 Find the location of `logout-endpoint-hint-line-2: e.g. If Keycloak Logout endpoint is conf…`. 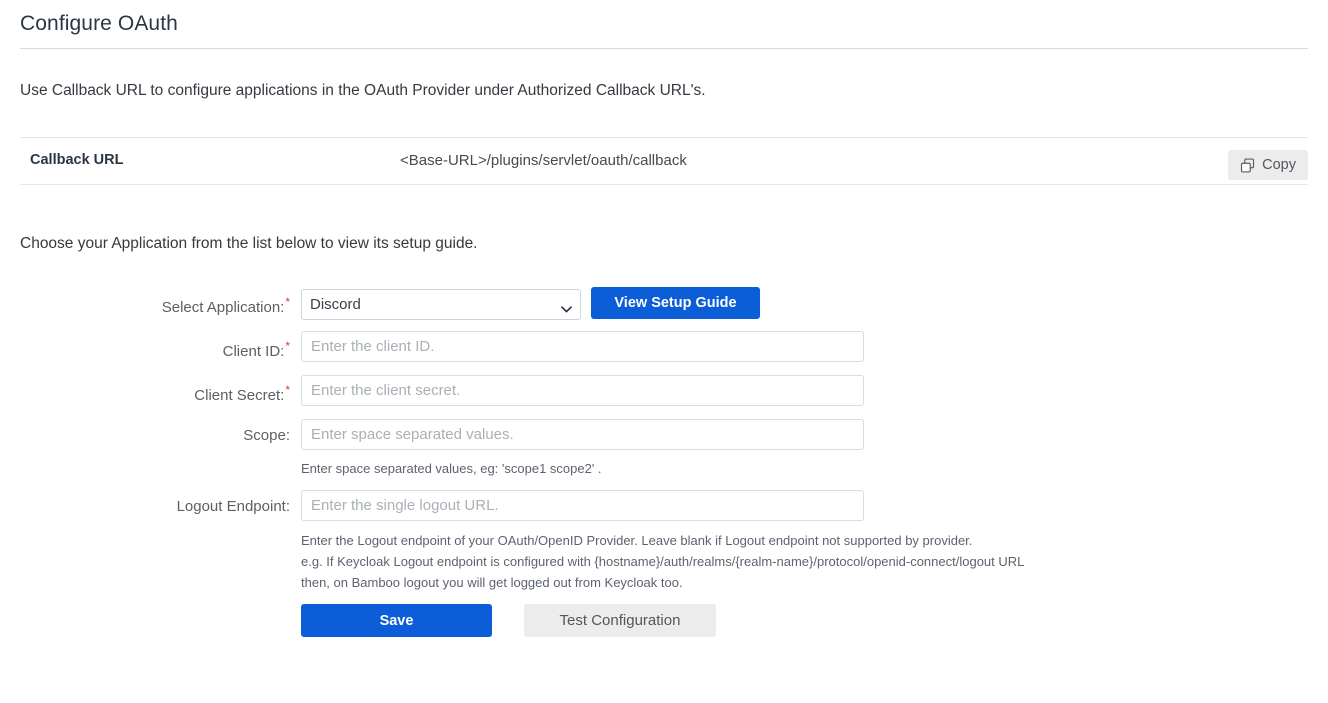

logout-endpoint-hint-line-2: e.g. If Keycloak Logout endpoint is conf… is located at coordinates (663, 561).